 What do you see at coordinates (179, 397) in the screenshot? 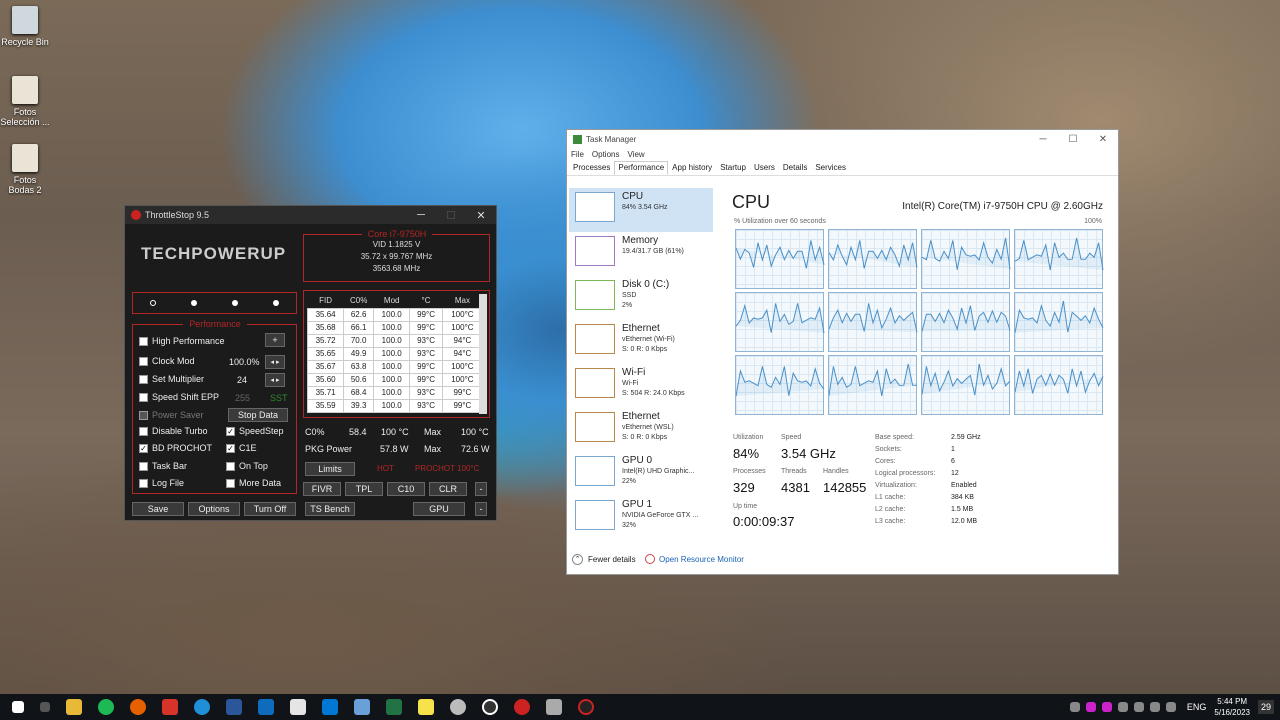
I see `speed-shift-checkbox: Speed Shift EPP` at bounding box center [179, 397].